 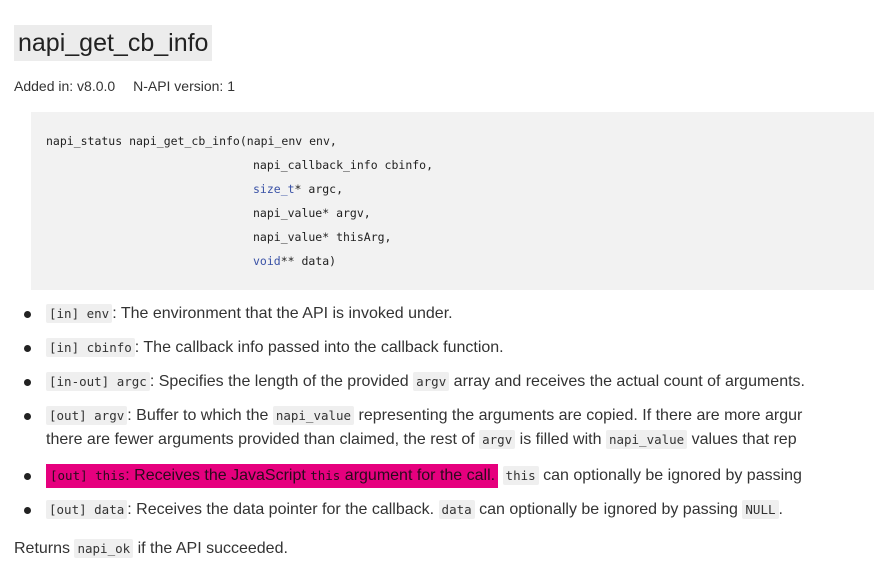 I want to click on code-line: void** data), so click(x=295, y=261).